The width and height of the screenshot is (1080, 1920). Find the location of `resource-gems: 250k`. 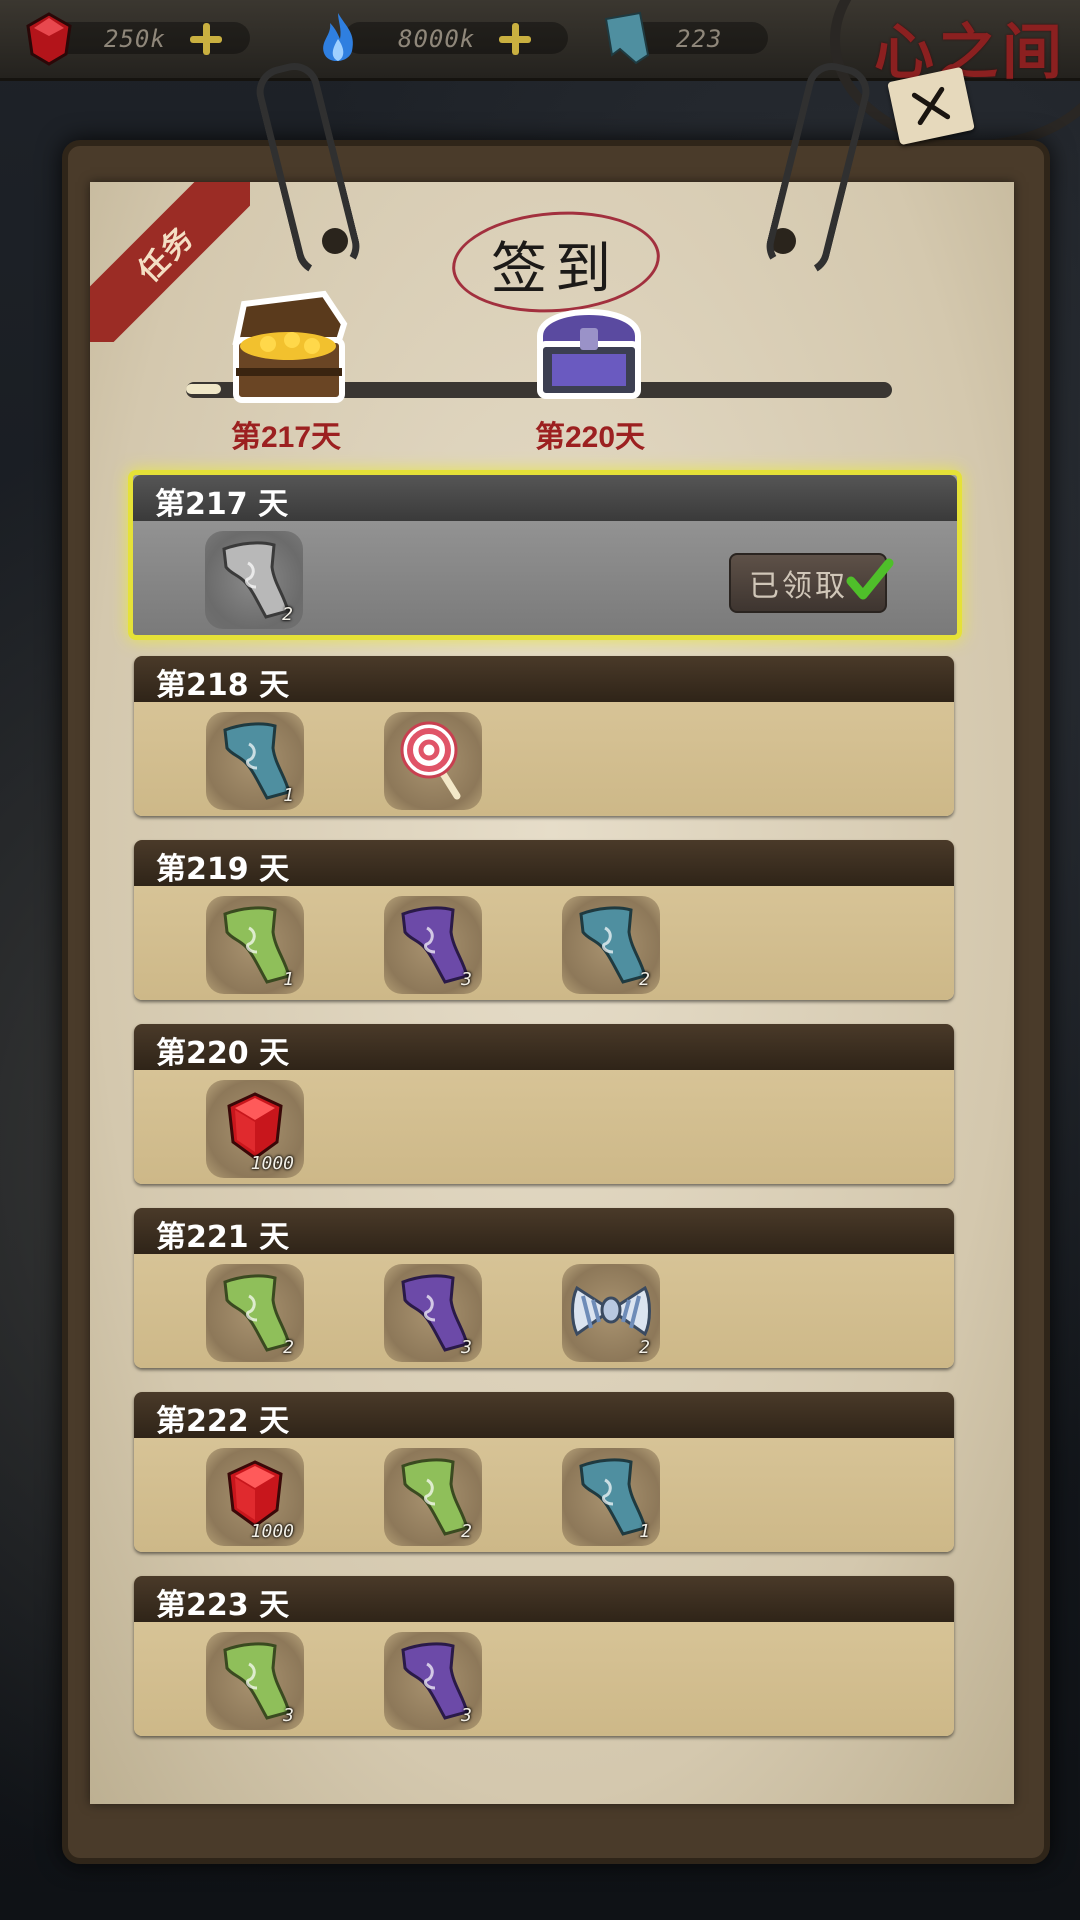

resource-gems: 250k is located at coordinates (137, 39).